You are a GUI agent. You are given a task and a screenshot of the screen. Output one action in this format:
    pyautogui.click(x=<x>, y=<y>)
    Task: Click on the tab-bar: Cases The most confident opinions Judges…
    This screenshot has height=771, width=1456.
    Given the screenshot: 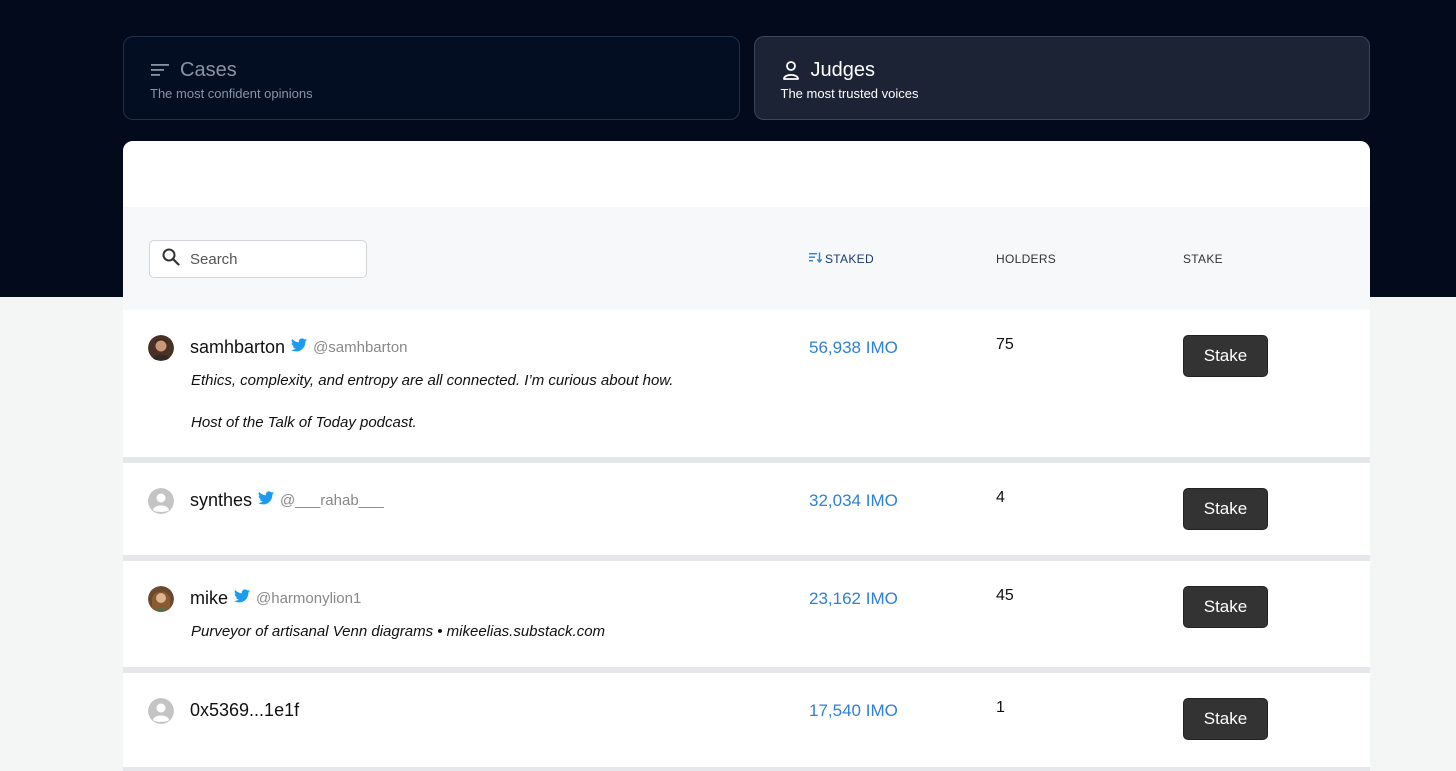 What is the action you would take?
    pyautogui.click(x=746, y=78)
    